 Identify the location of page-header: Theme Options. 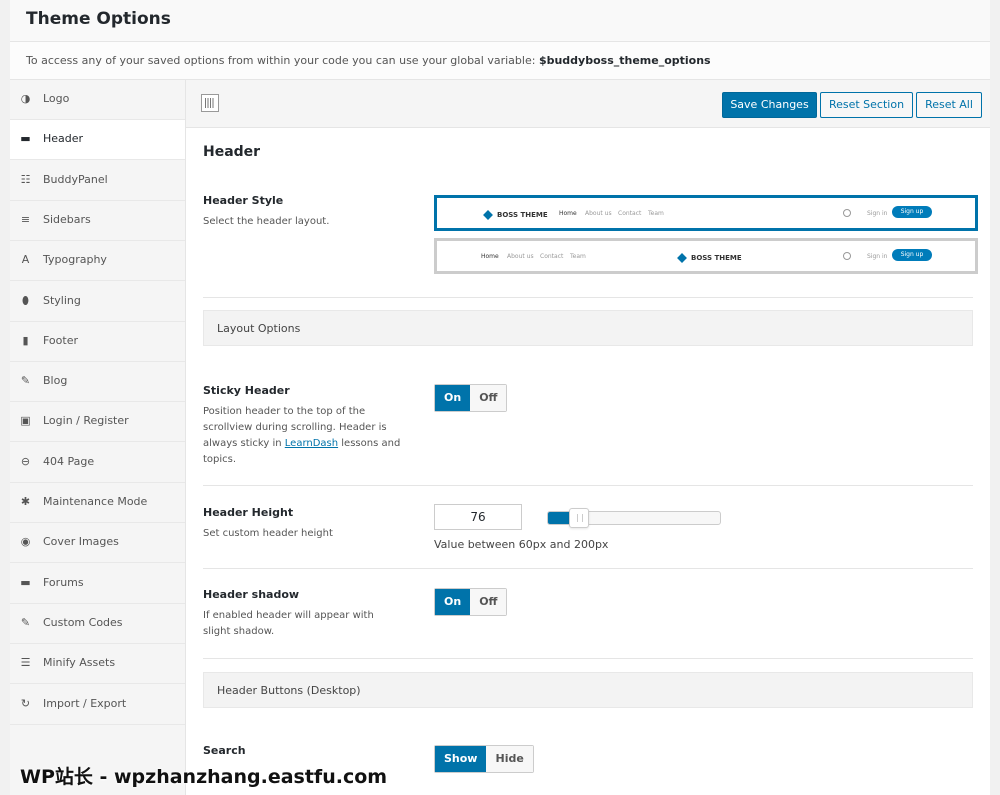
(500, 21).